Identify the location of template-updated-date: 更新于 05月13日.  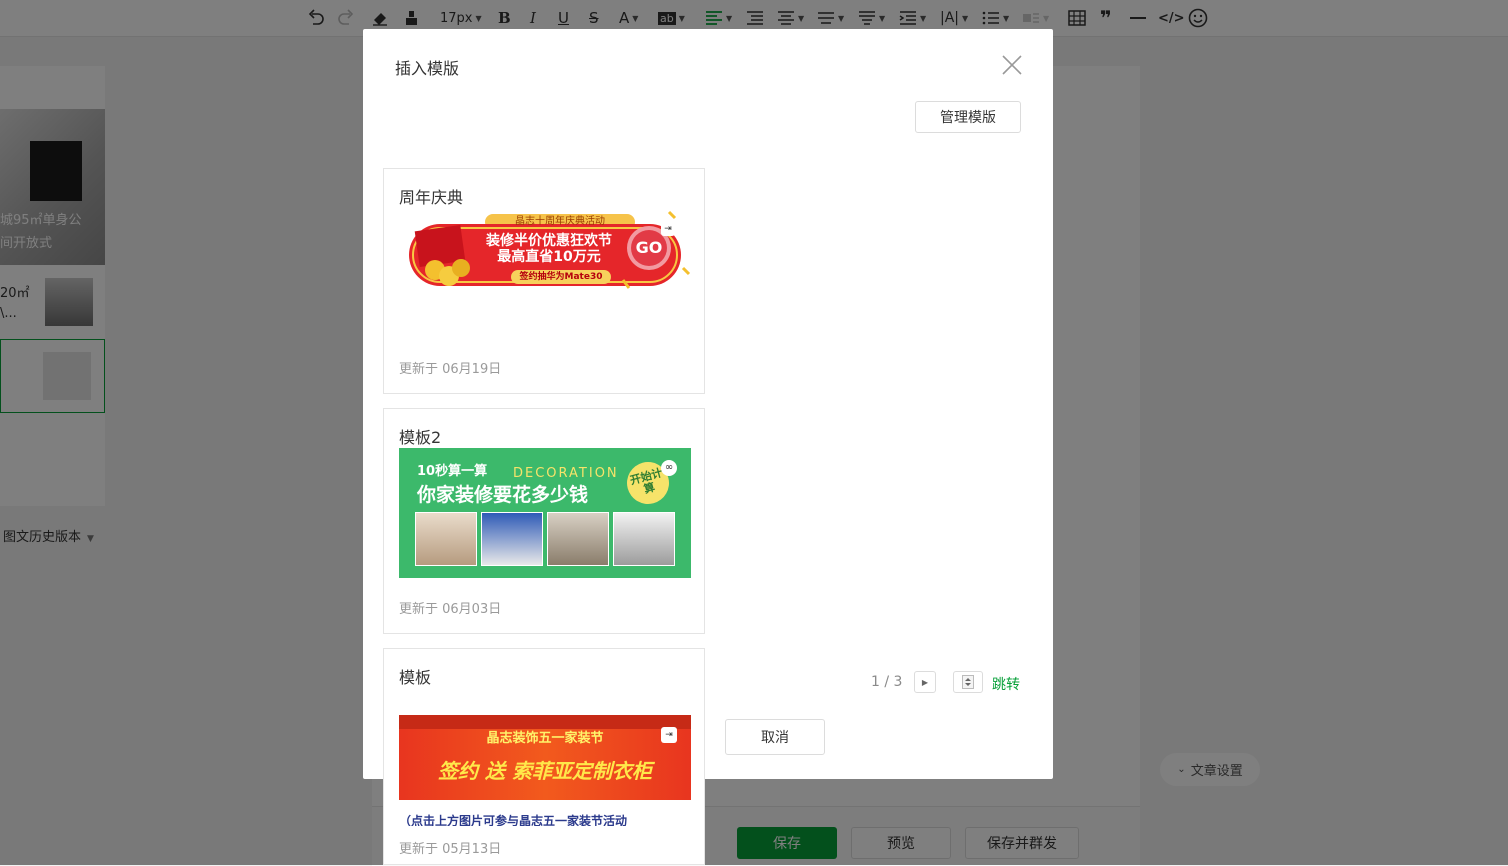
(450, 849).